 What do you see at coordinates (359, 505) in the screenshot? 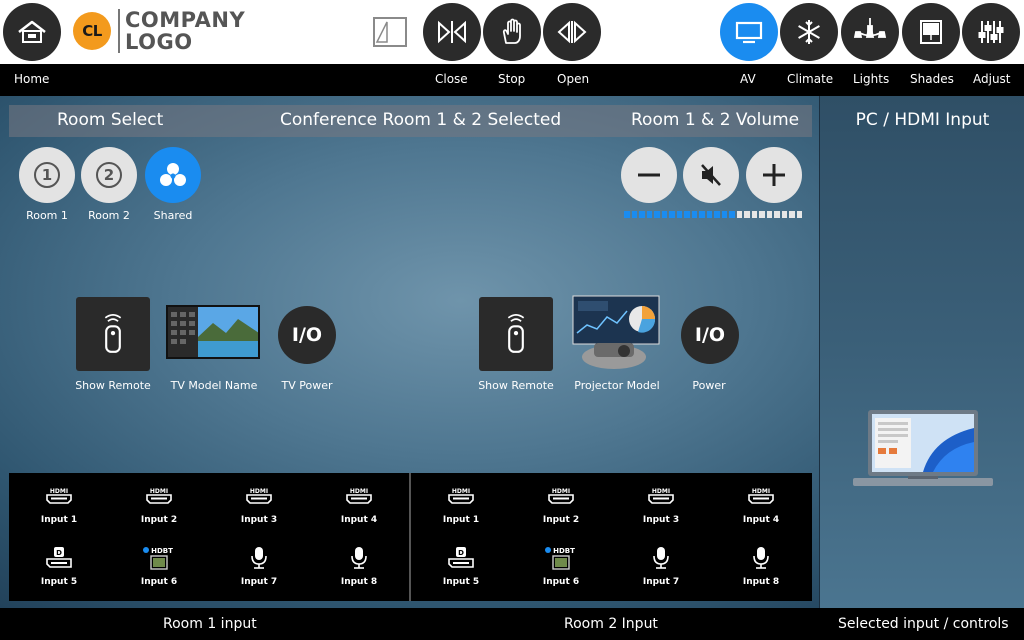
I see `room-1-input-4-button: HDMI Input 4` at bounding box center [359, 505].